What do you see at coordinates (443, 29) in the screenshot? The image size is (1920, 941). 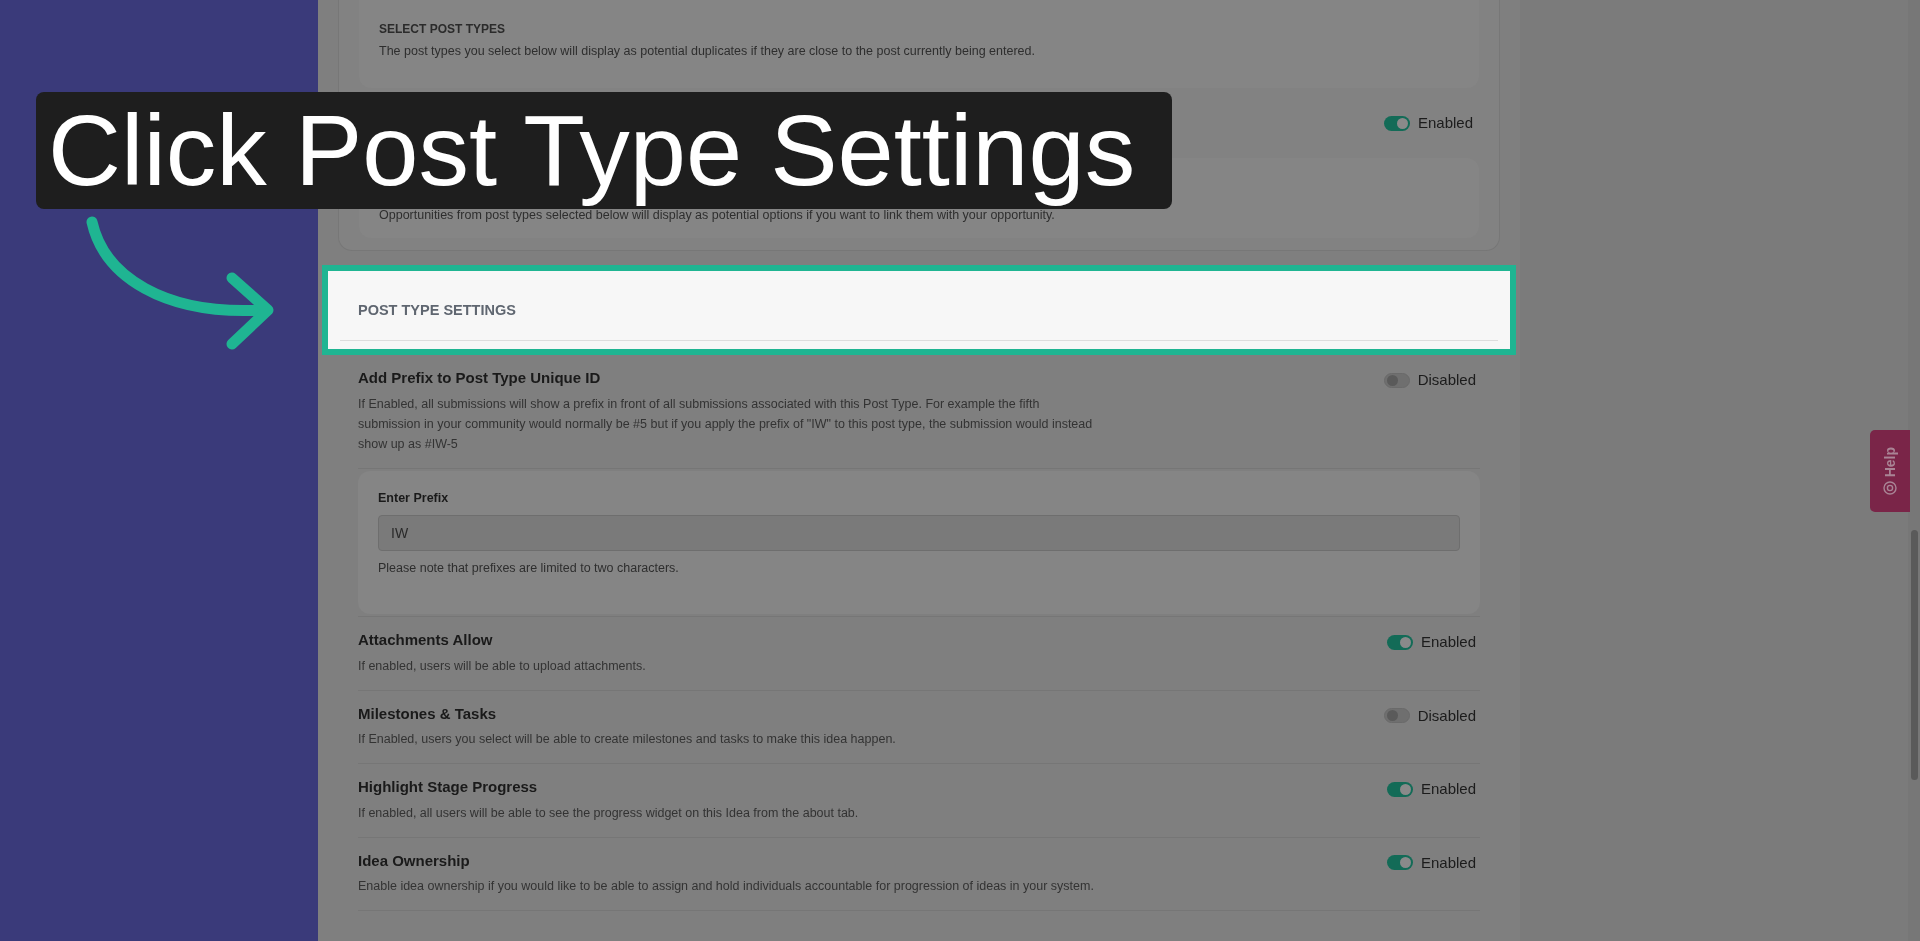 I see `panel-heading: SELECT POST TYPES` at bounding box center [443, 29].